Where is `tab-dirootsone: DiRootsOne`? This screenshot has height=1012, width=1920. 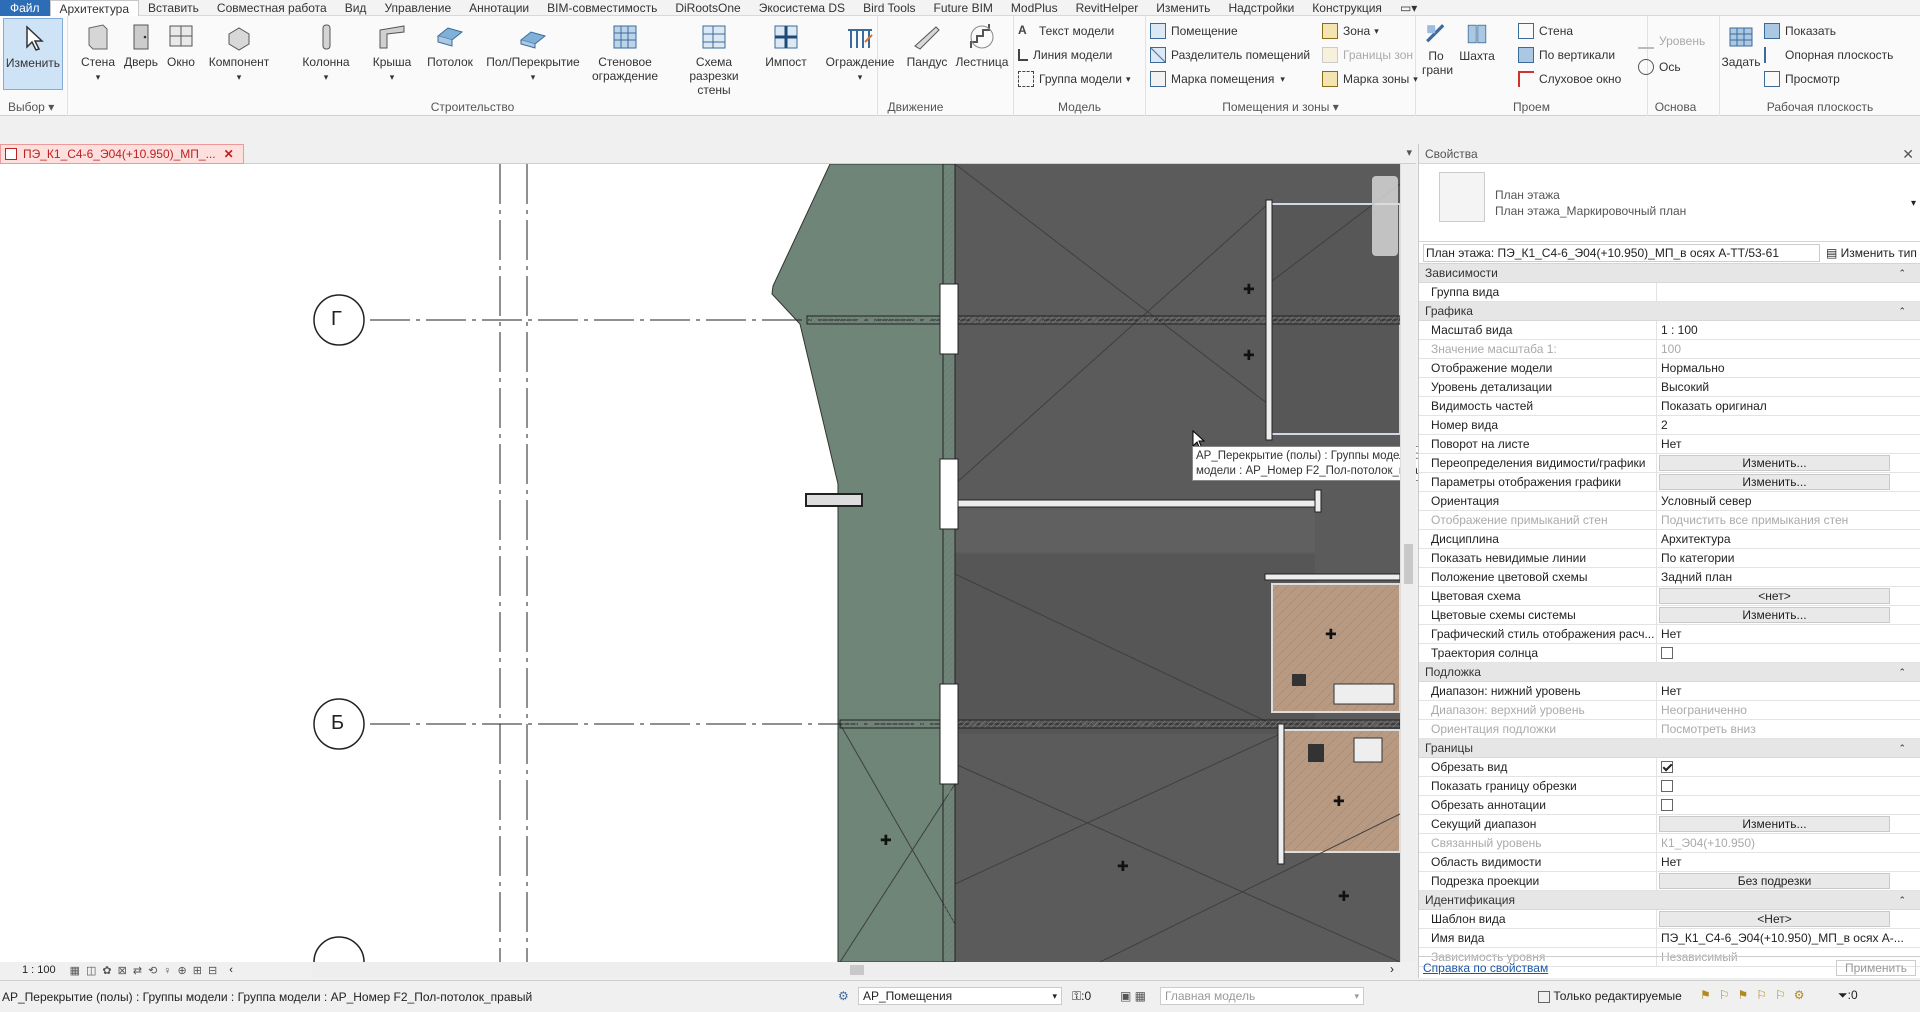
tab-dirootsone: DiRootsOne is located at coordinates (707, 8).